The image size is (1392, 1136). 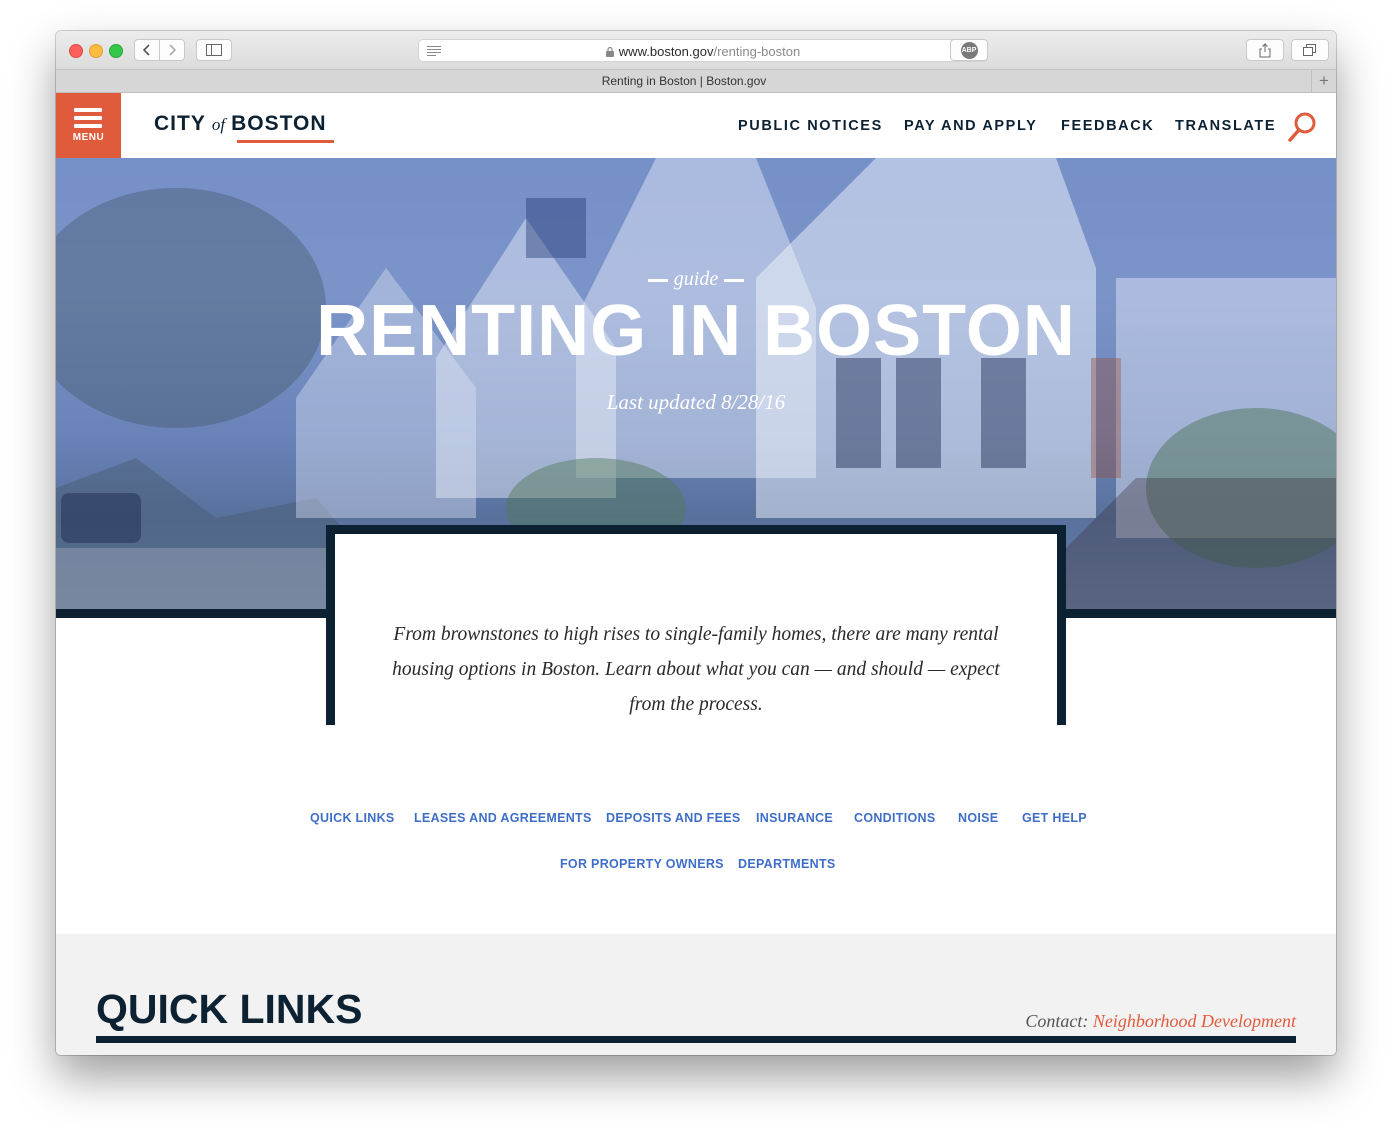 I want to click on sidebar-icon, so click(x=214, y=50).